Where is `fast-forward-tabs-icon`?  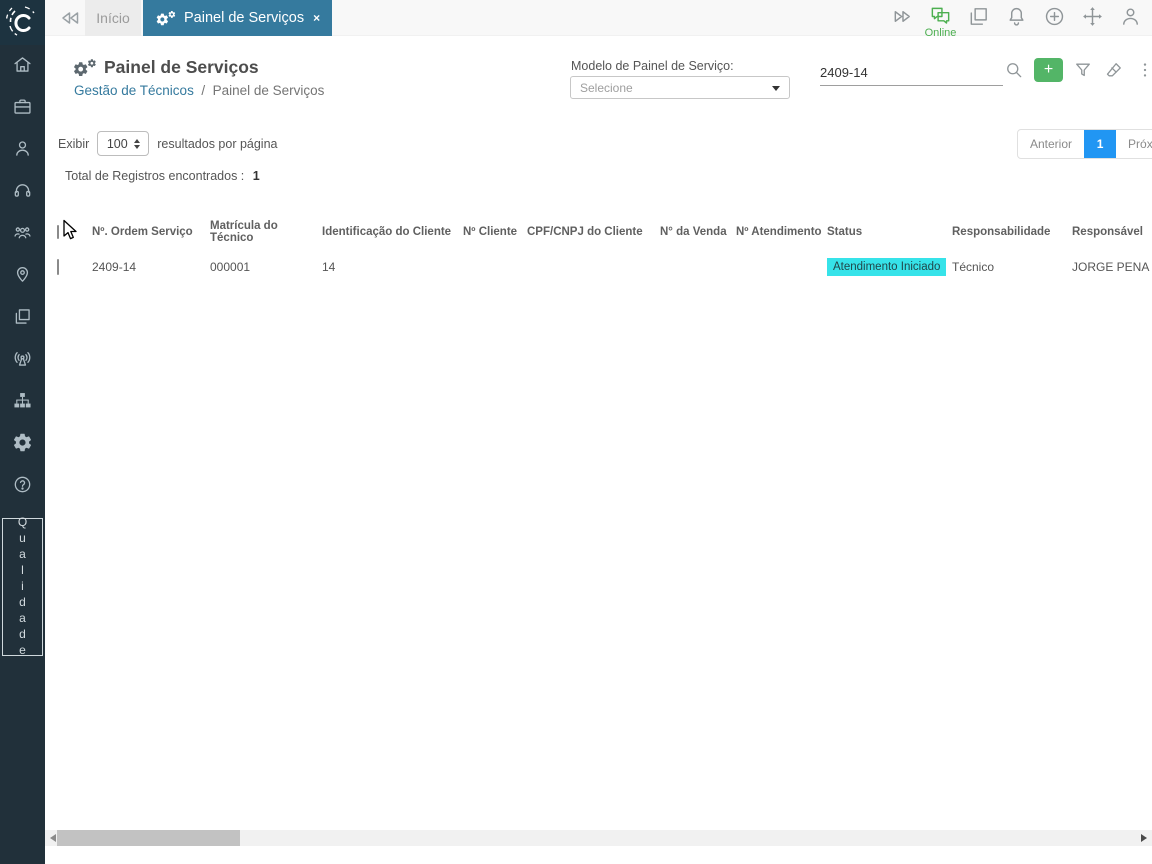
fast-forward-tabs-icon is located at coordinates (902, 16).